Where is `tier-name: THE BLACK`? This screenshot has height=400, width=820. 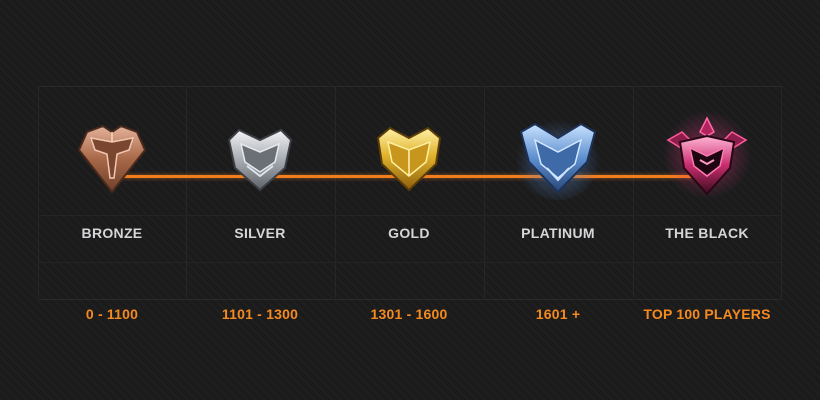 tier-name: THE BLACK is located at coordinates (707, 233).